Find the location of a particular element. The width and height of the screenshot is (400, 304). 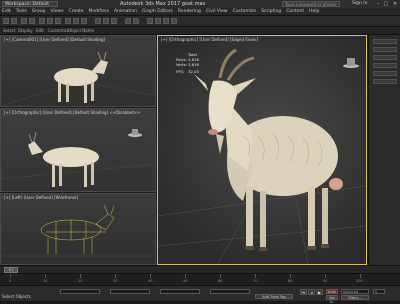

verts-label: Verts: is located at coordinates (181, 64).